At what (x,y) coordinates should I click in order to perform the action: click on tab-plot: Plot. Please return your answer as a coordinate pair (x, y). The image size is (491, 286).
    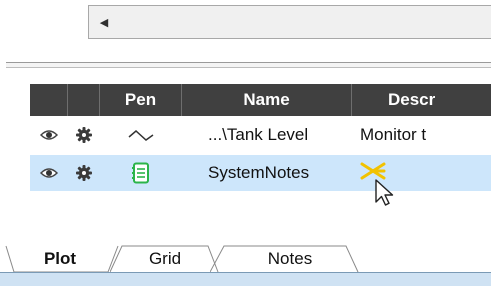
    Looking at the image, I should click on (60, 258).